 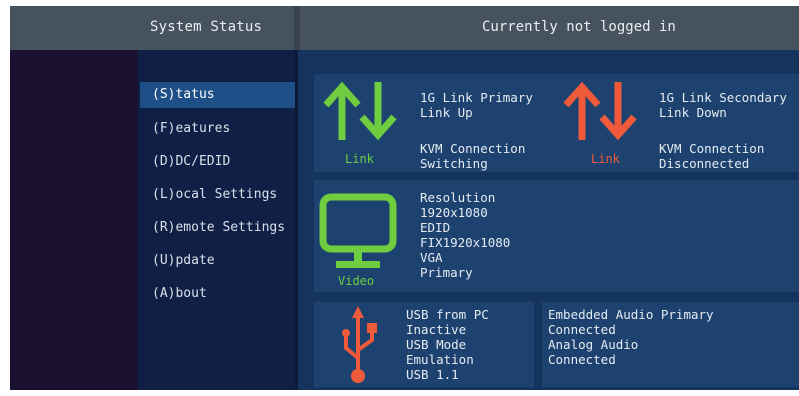 What do you see at coordinates (359, 344) in the screenshot?
I see `usb-icon` at bounding box center [359, 344].